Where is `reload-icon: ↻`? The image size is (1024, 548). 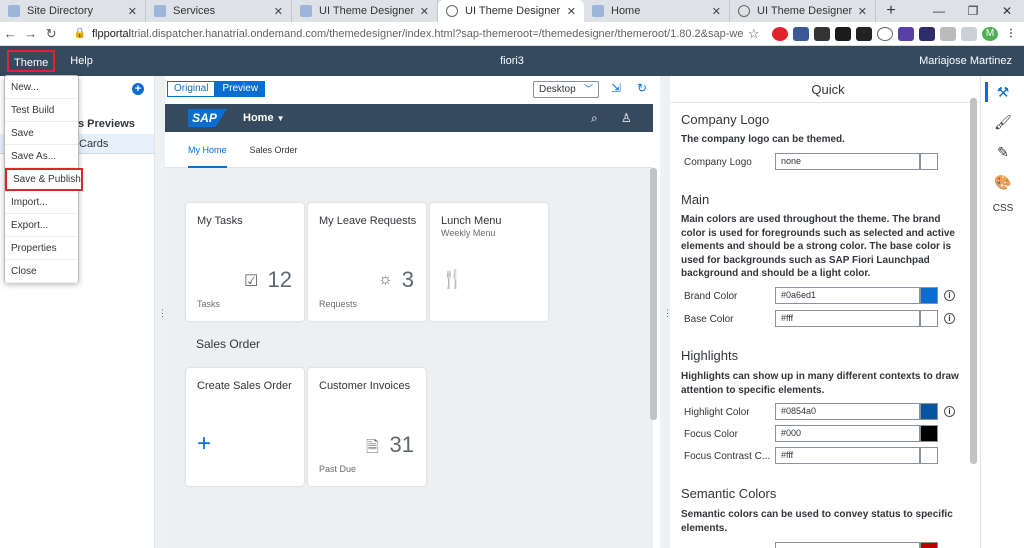
reload-icon: ↻ is located at coordinates (51, 34).